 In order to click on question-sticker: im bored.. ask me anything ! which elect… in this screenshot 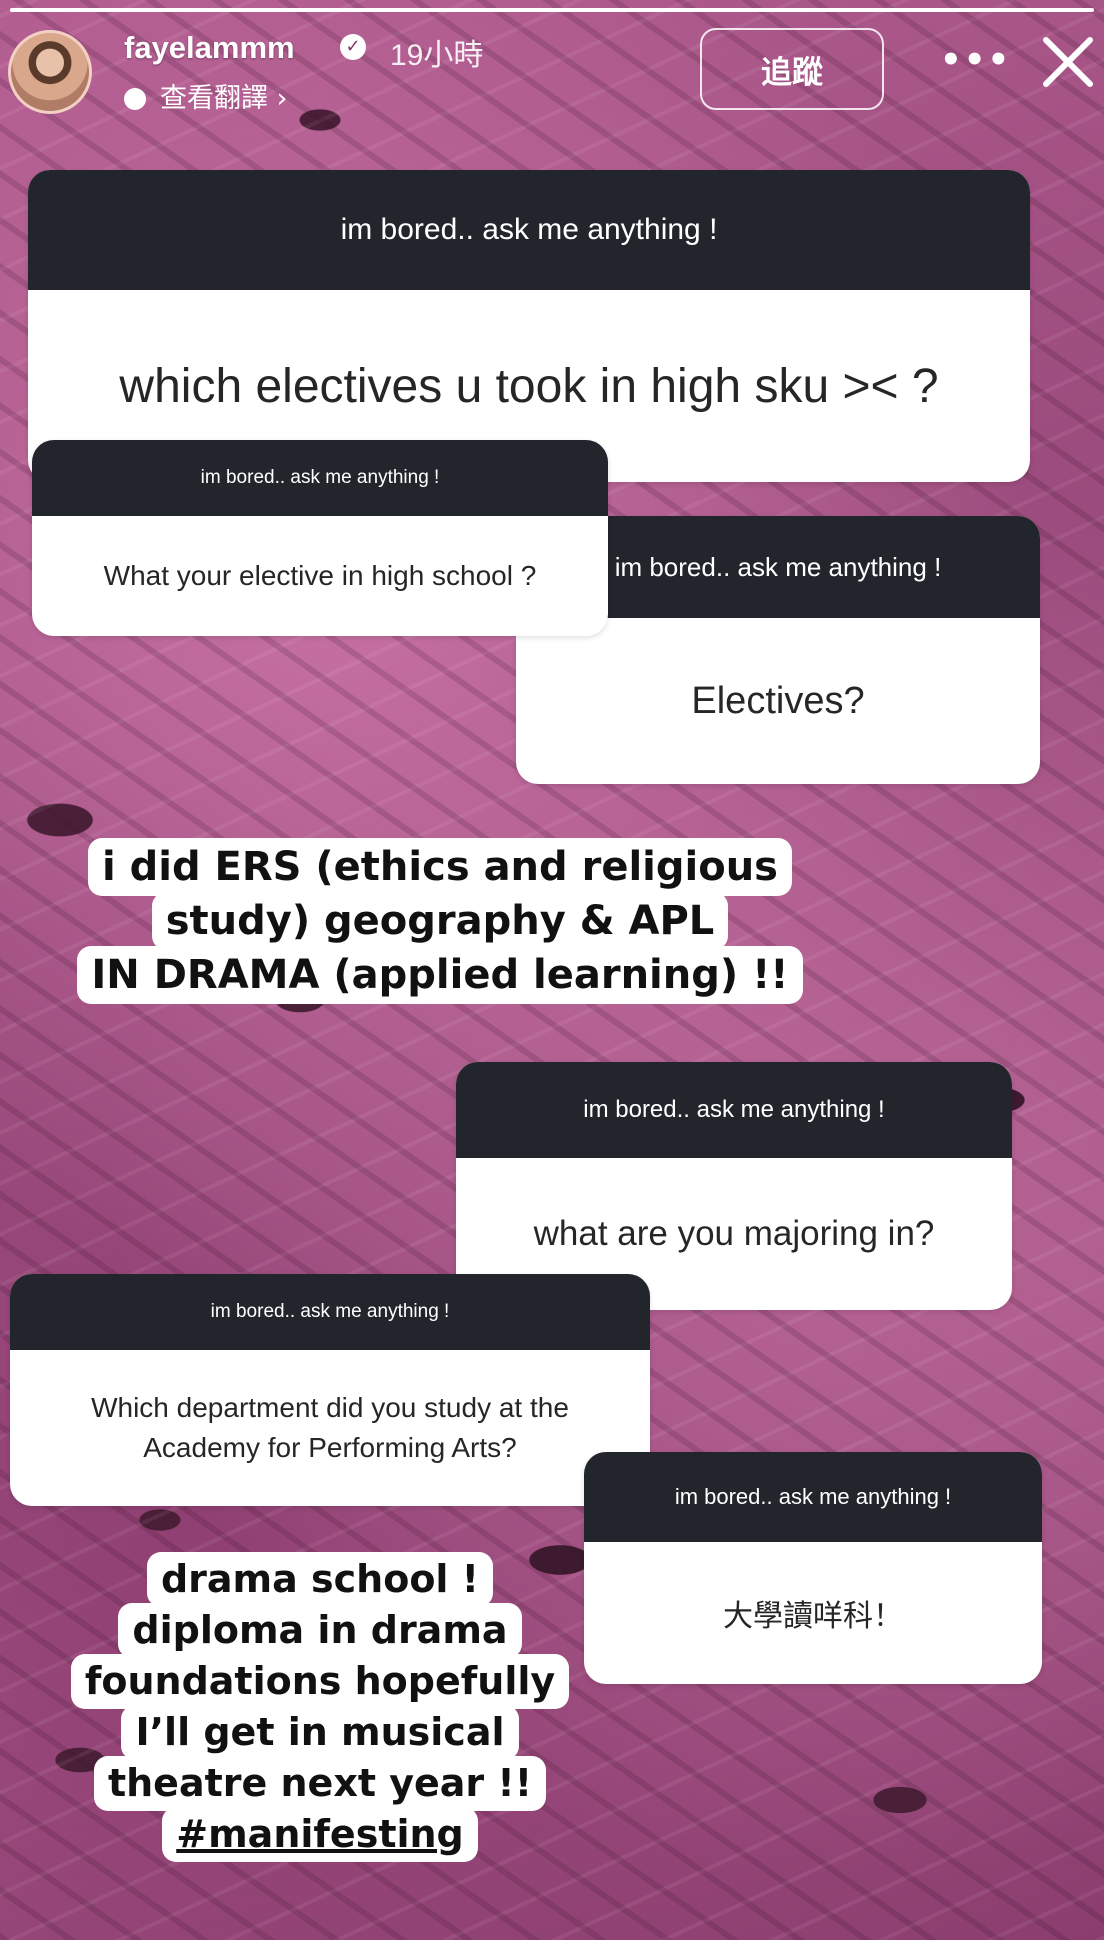, I will do `click(529, 326)`.